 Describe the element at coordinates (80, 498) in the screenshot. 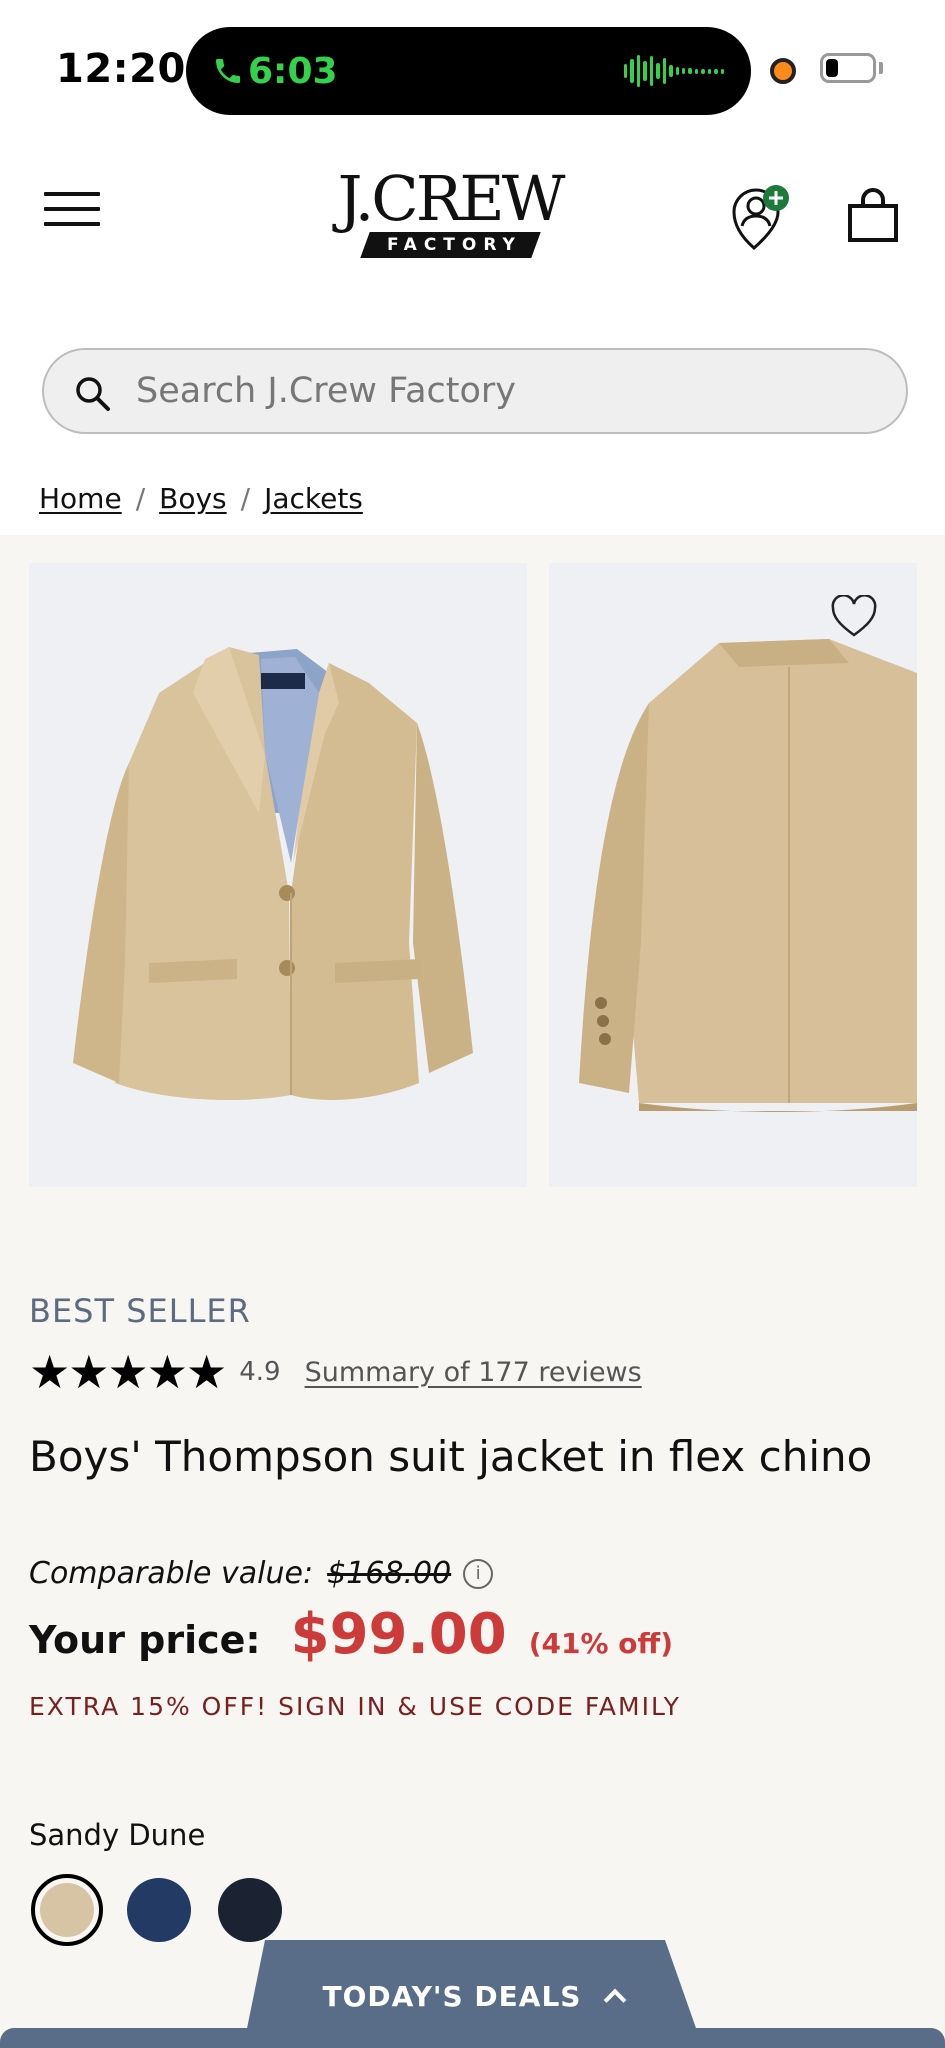

I see `breadcrumb-home: Home` at that location.